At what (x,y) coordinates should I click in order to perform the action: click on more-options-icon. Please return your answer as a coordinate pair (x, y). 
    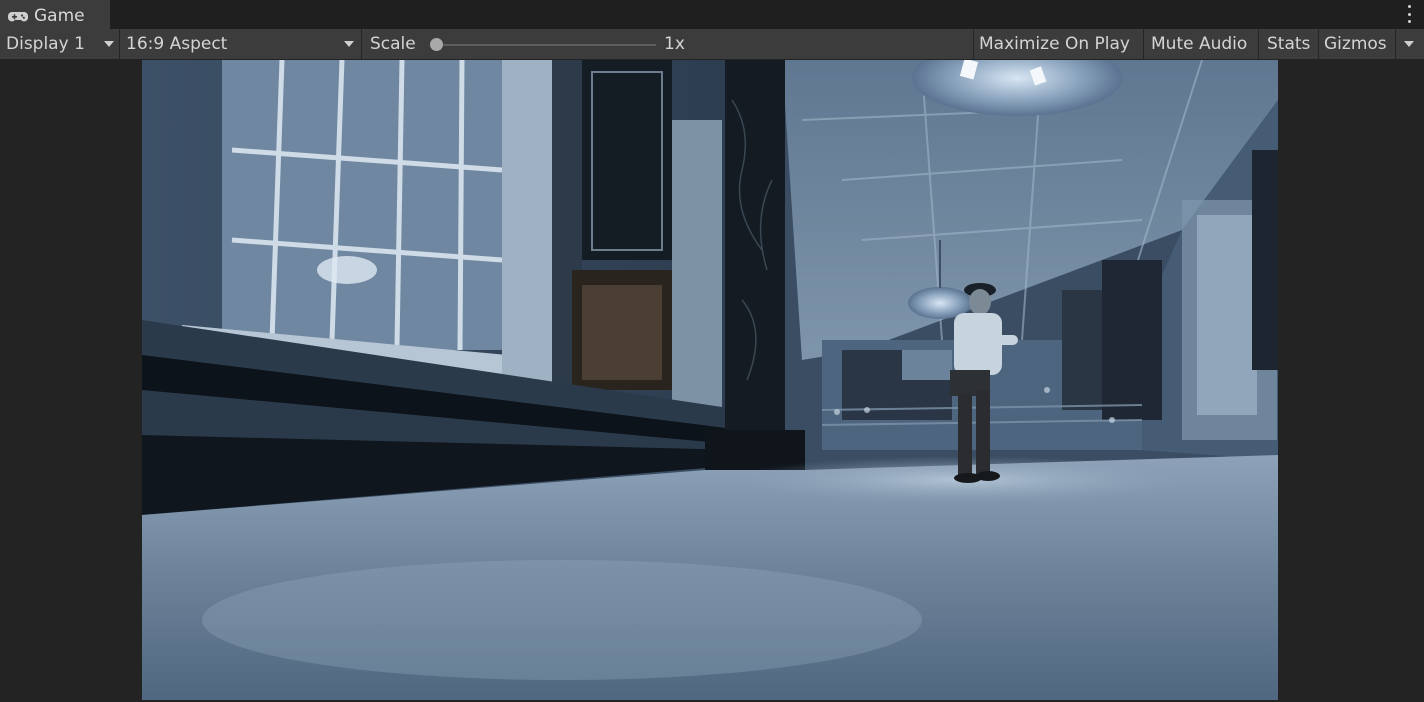
    Looking at the image, I should click on (1410, 14).